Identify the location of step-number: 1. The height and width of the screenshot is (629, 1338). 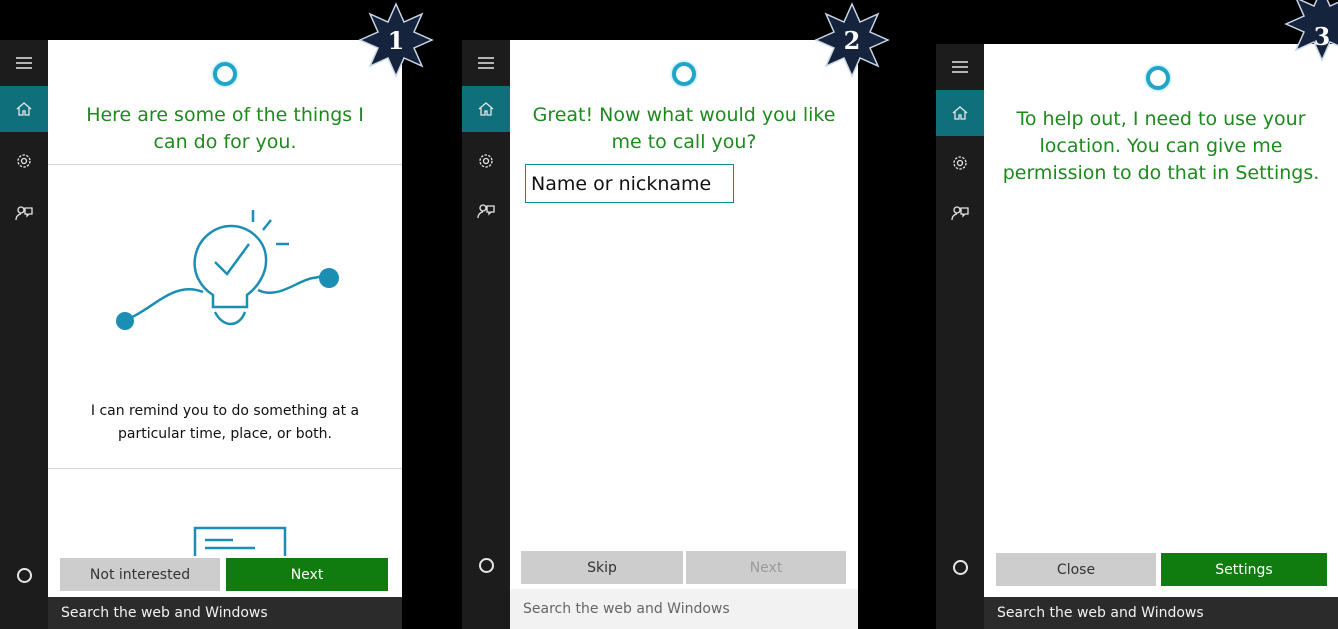
(396, 40).